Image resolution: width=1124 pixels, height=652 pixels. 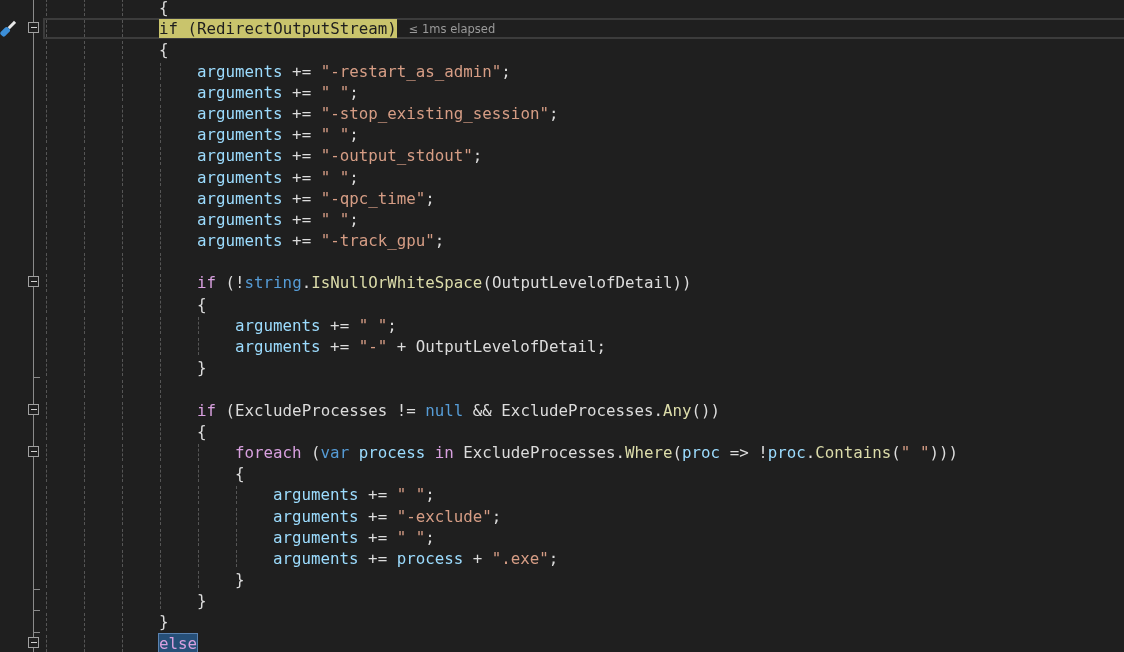 I want to click on code-line: arguments += "-stop_existing_session";, so click(x=378, y=113).